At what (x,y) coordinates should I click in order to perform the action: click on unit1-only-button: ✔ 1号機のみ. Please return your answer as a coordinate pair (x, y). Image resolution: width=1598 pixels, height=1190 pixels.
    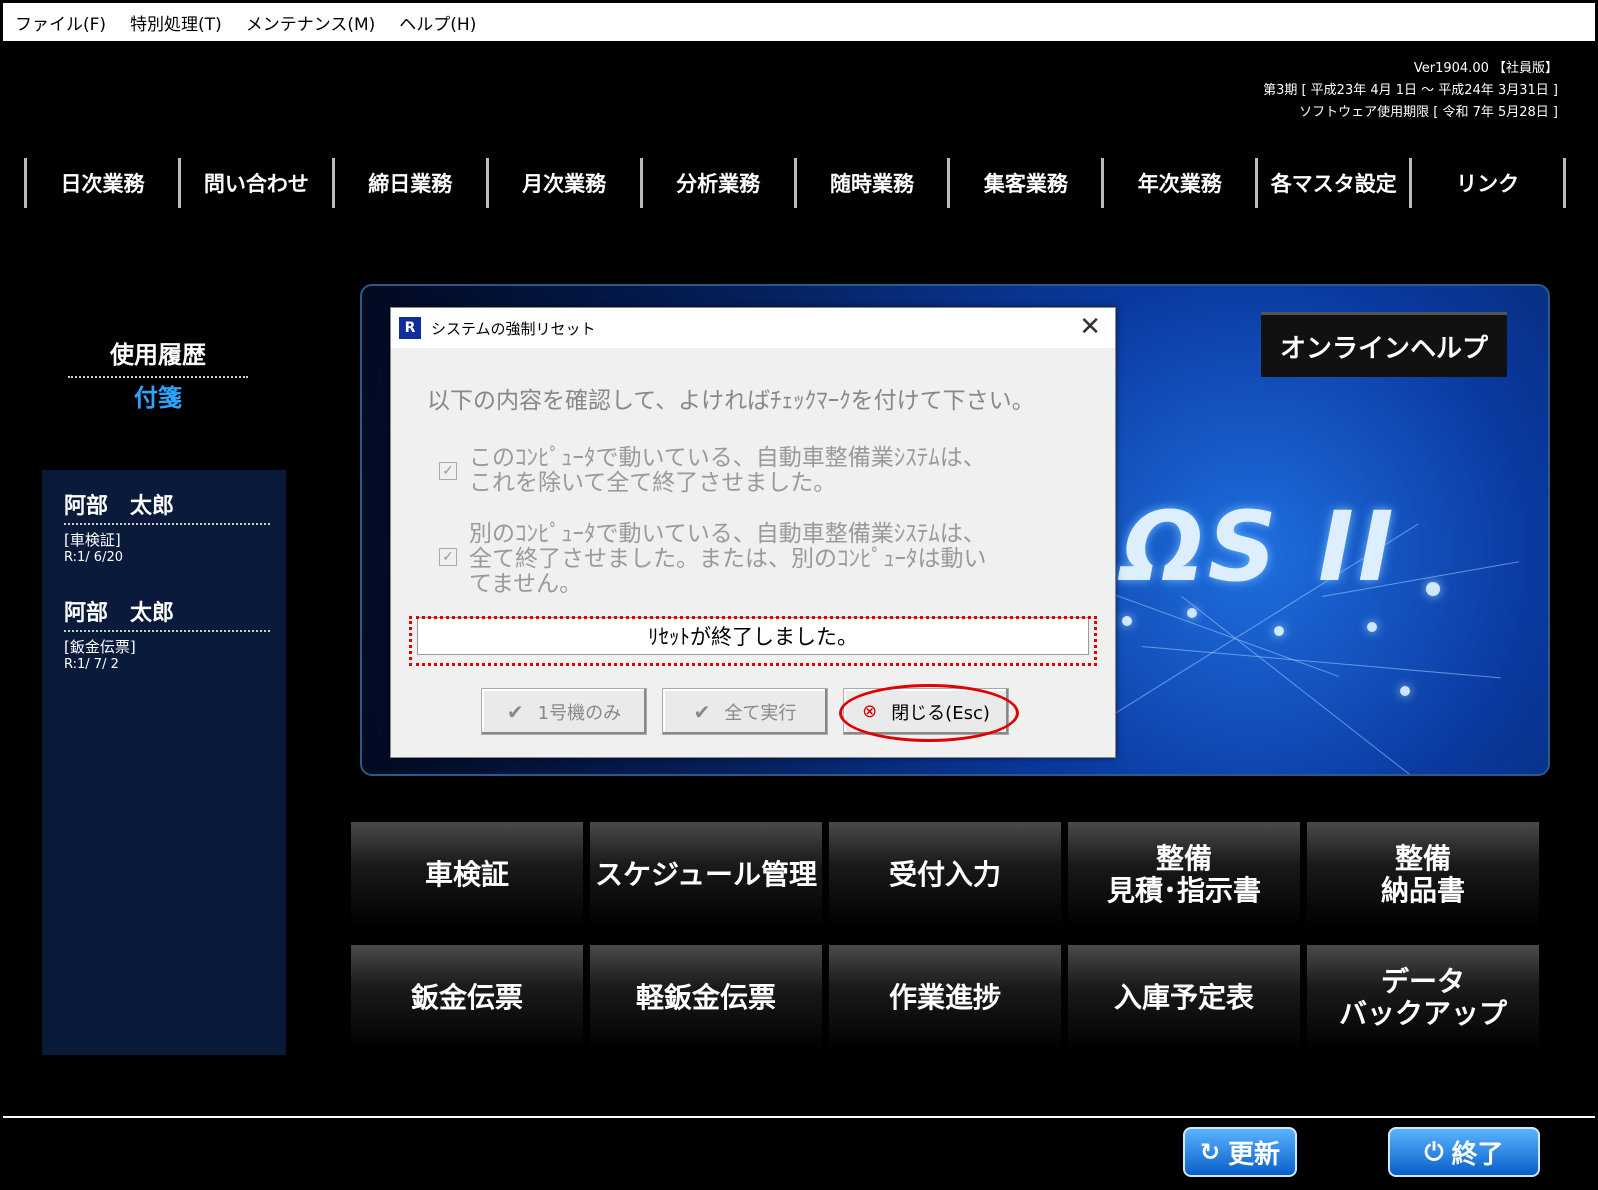
    Looking at the image, I should click on (564, 711).